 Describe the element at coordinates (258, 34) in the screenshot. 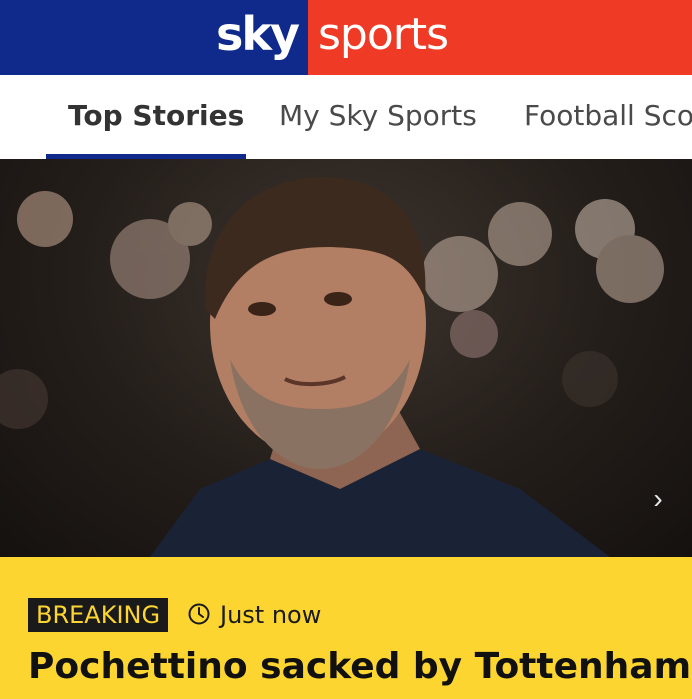

I see `logo-sky: sky` at that location.